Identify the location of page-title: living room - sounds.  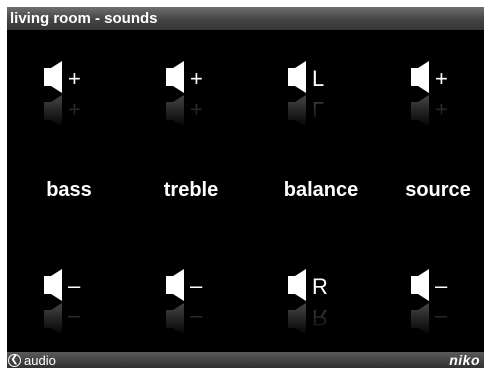
(84, 18).